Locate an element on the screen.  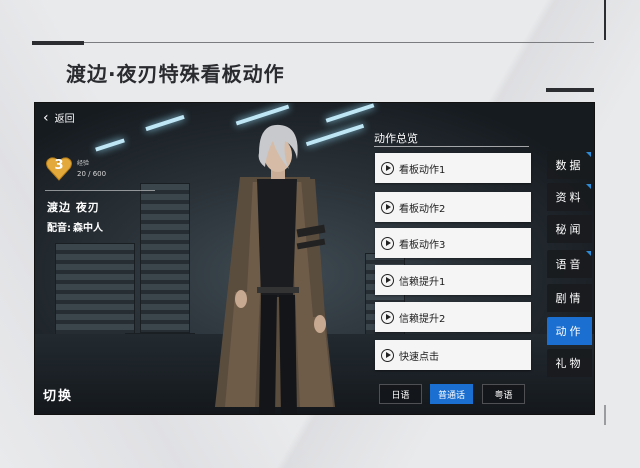
tab-data: 数据 is located at coordinates (569, 165).